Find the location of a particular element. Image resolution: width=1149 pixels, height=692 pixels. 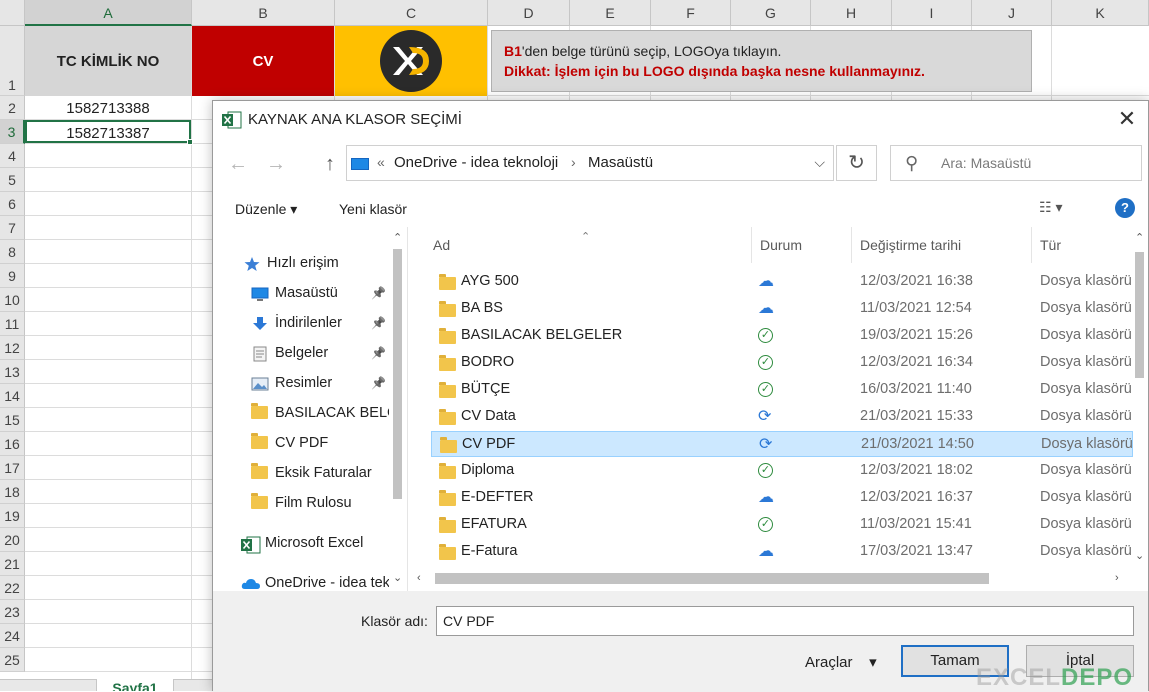

nav-item-8: Film Rulosu is located at coordinates (320, 505).